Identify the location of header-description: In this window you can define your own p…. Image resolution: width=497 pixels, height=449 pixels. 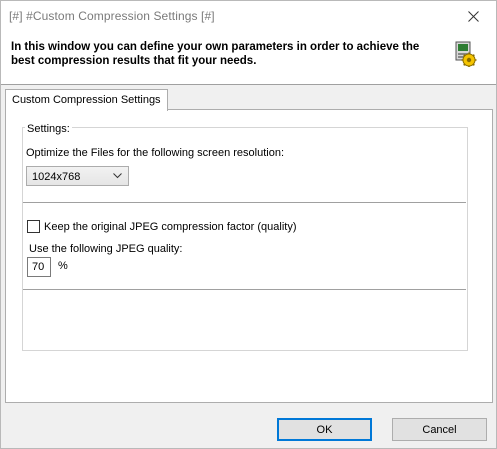
(215, 54).